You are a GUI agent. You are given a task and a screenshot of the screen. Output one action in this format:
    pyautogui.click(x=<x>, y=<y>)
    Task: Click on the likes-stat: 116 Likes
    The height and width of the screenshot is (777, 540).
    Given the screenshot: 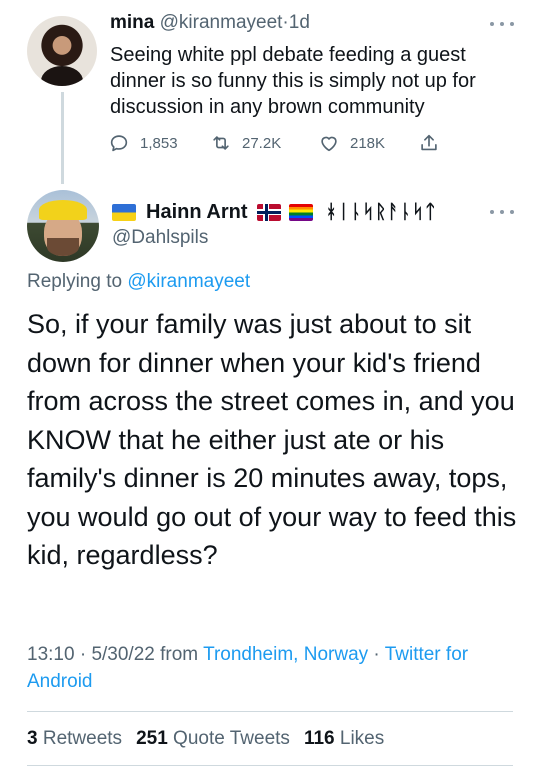 What is the action you would take?
    pyautogui.click(x=344, y=738)
    